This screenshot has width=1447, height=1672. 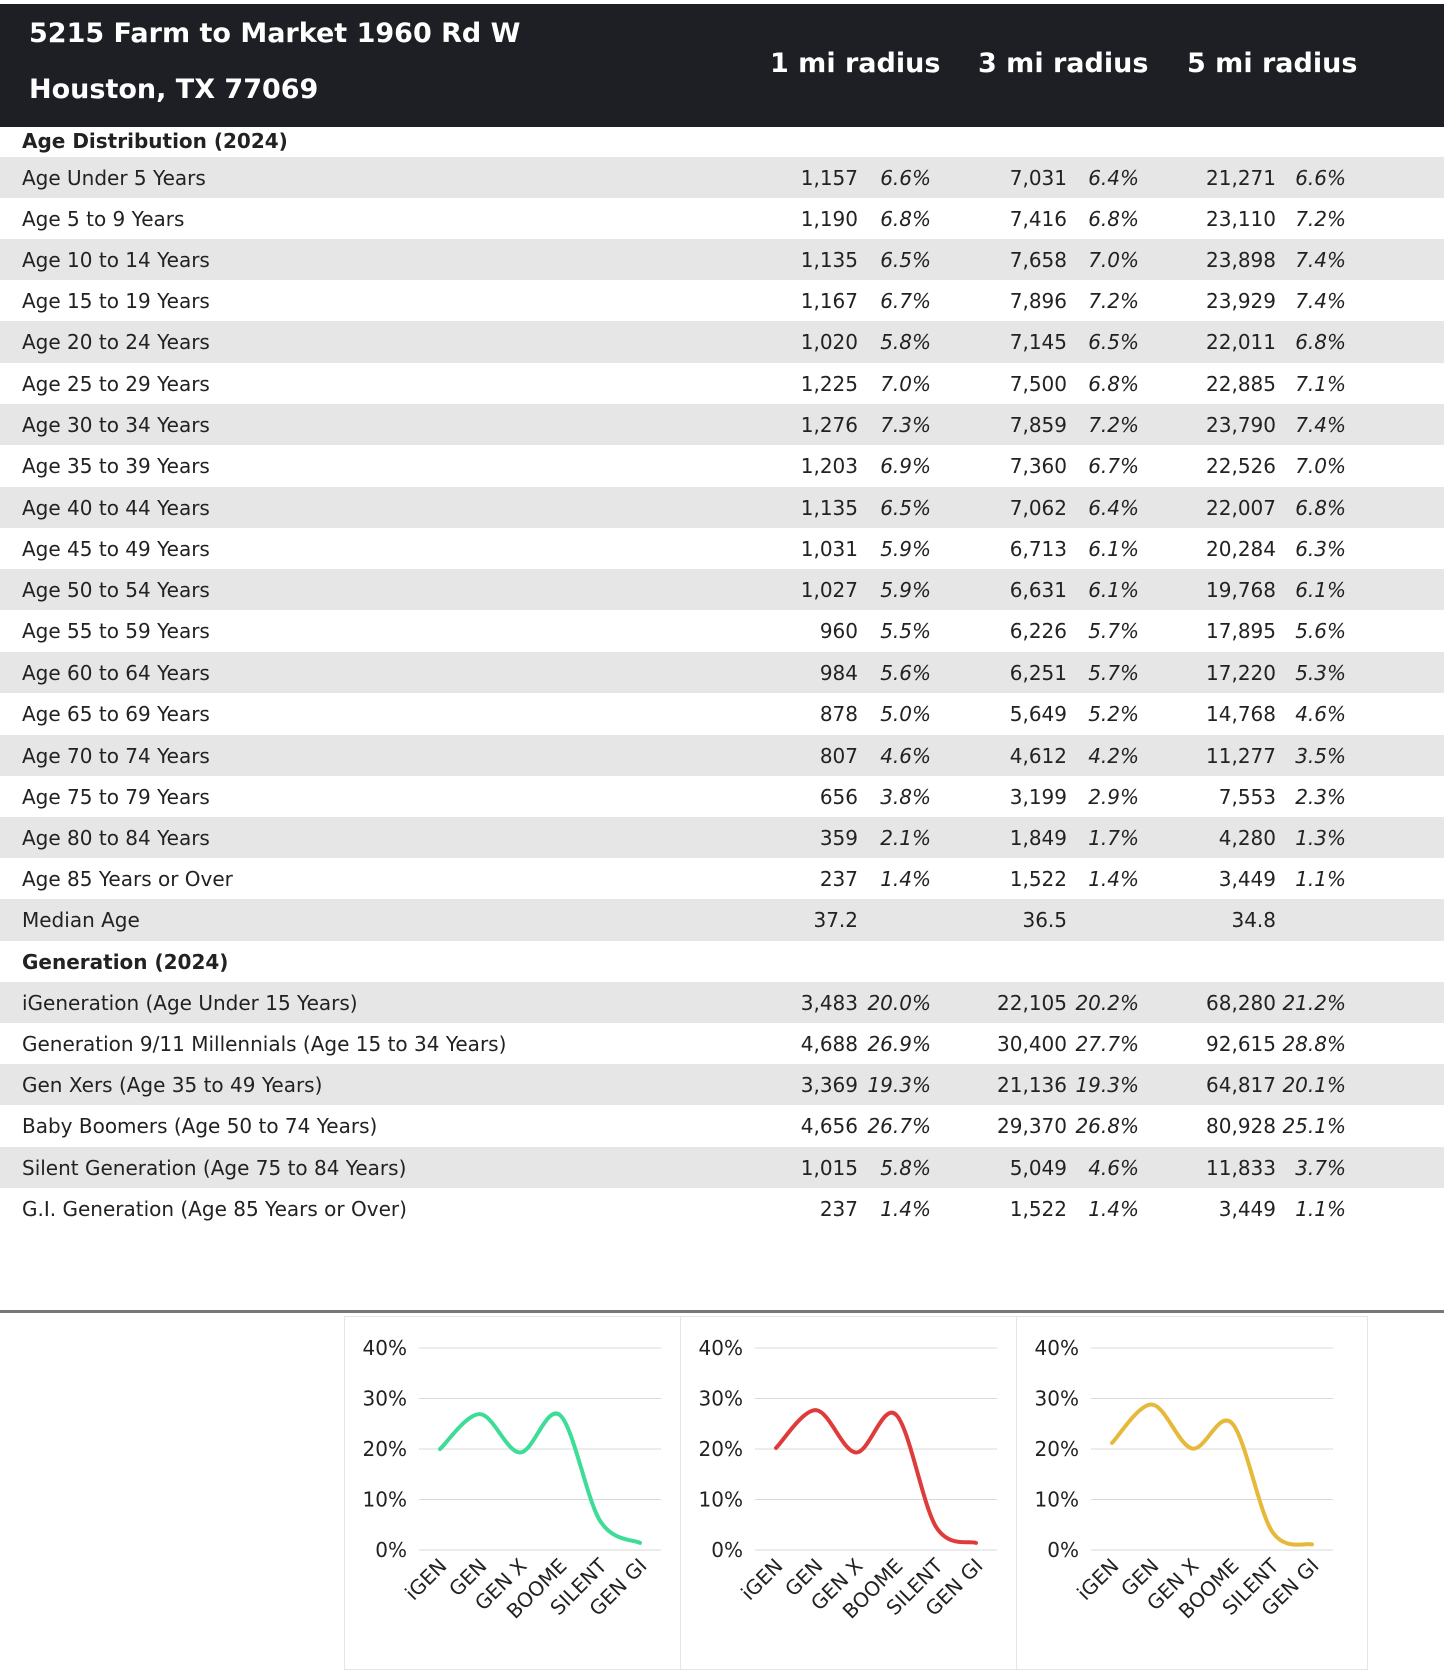 I want to click on row-label: Age 60 to 64 Years, so click(x=116, y=672).